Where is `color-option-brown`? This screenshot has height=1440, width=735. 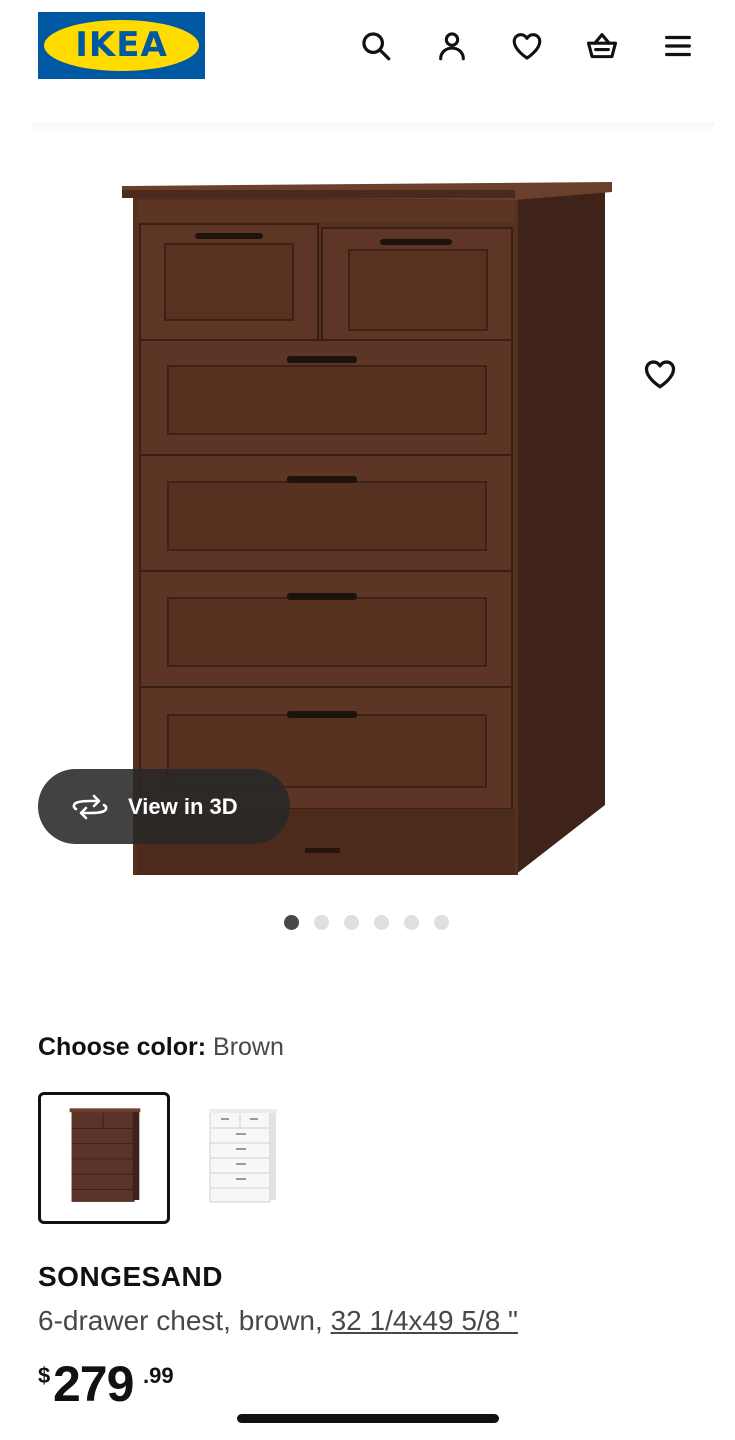
color-option-brown is located at coordinates (104, 1158).